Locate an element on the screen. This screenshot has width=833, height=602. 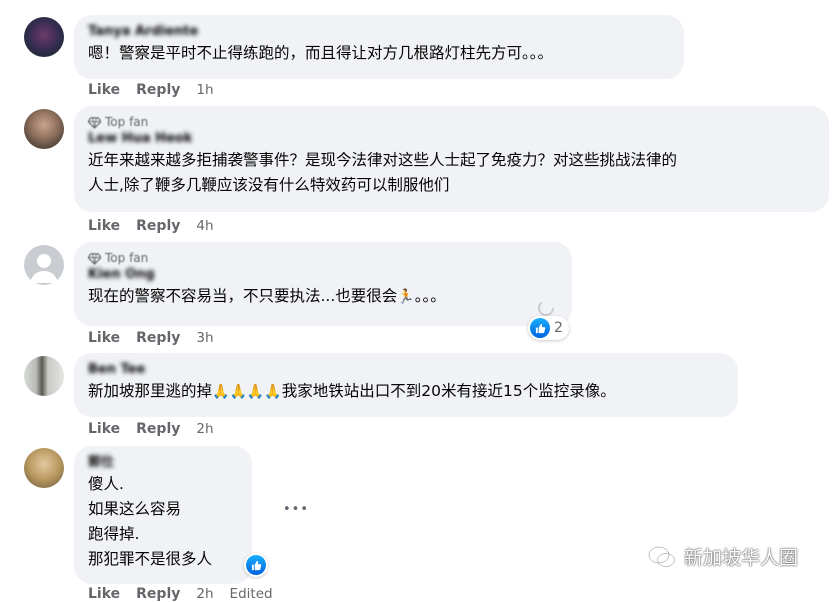
loading-spinner-icon is located at coordinates (546, 308).